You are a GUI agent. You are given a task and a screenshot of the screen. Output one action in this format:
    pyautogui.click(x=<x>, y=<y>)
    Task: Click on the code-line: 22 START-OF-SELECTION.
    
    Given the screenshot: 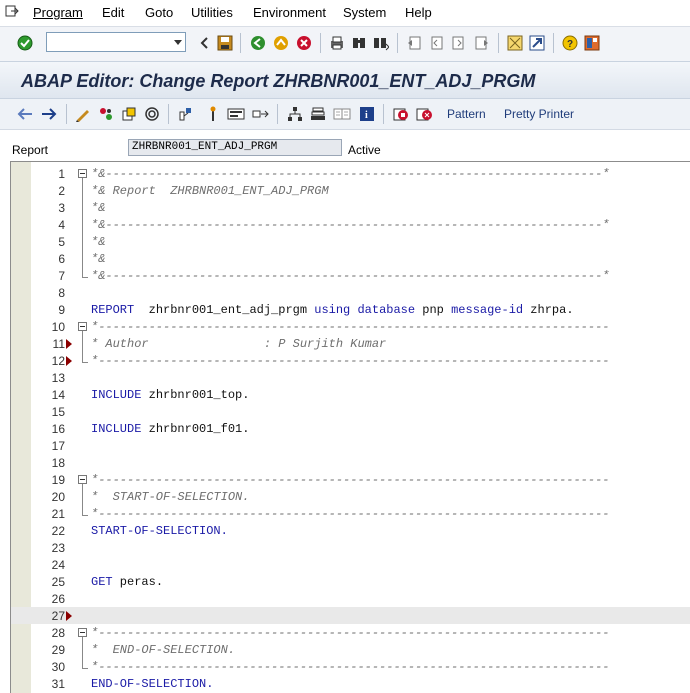 What is the action you would take?
    pyautogui.click(x=350, y=530)
    